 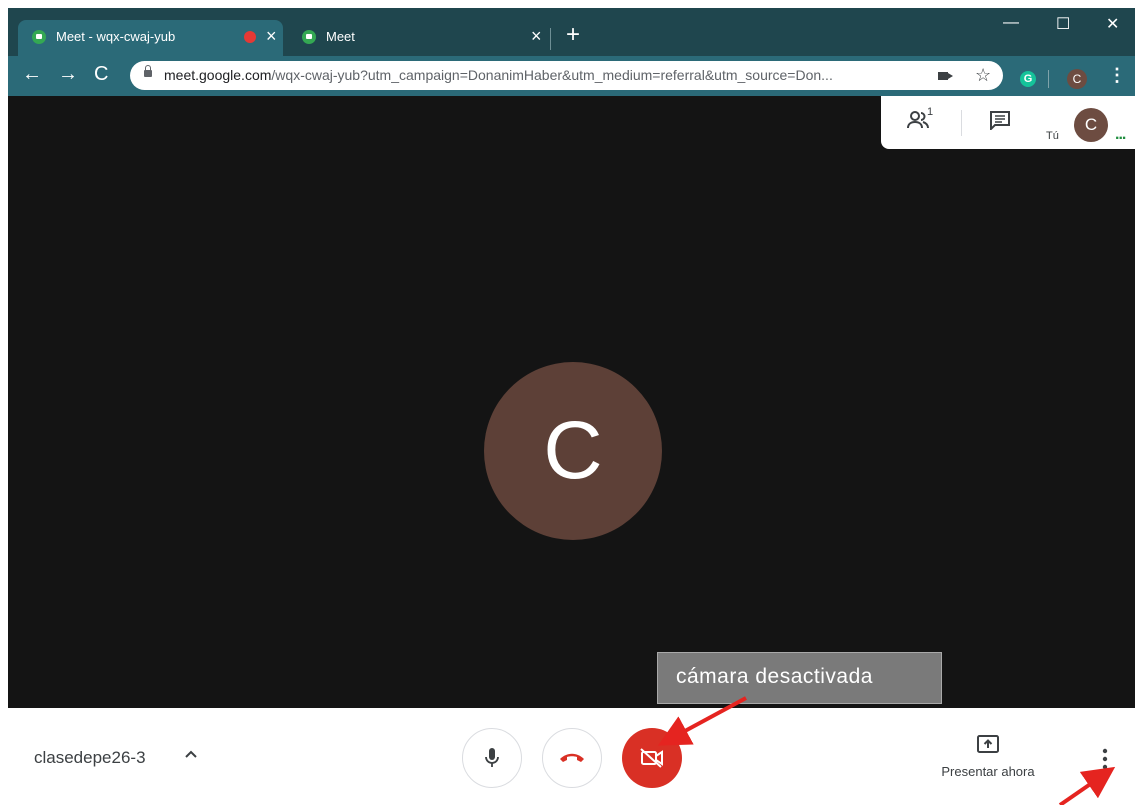 I want to click on arrow-to-camera-button, so click(x=702, y=721).